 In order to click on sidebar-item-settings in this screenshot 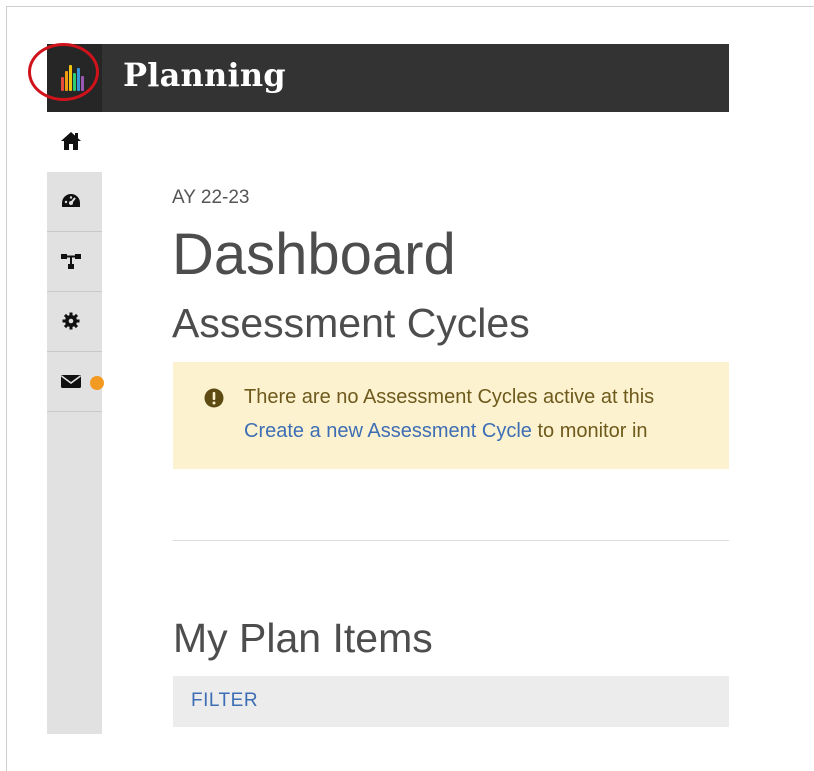, I will do `click(74, 322)`.